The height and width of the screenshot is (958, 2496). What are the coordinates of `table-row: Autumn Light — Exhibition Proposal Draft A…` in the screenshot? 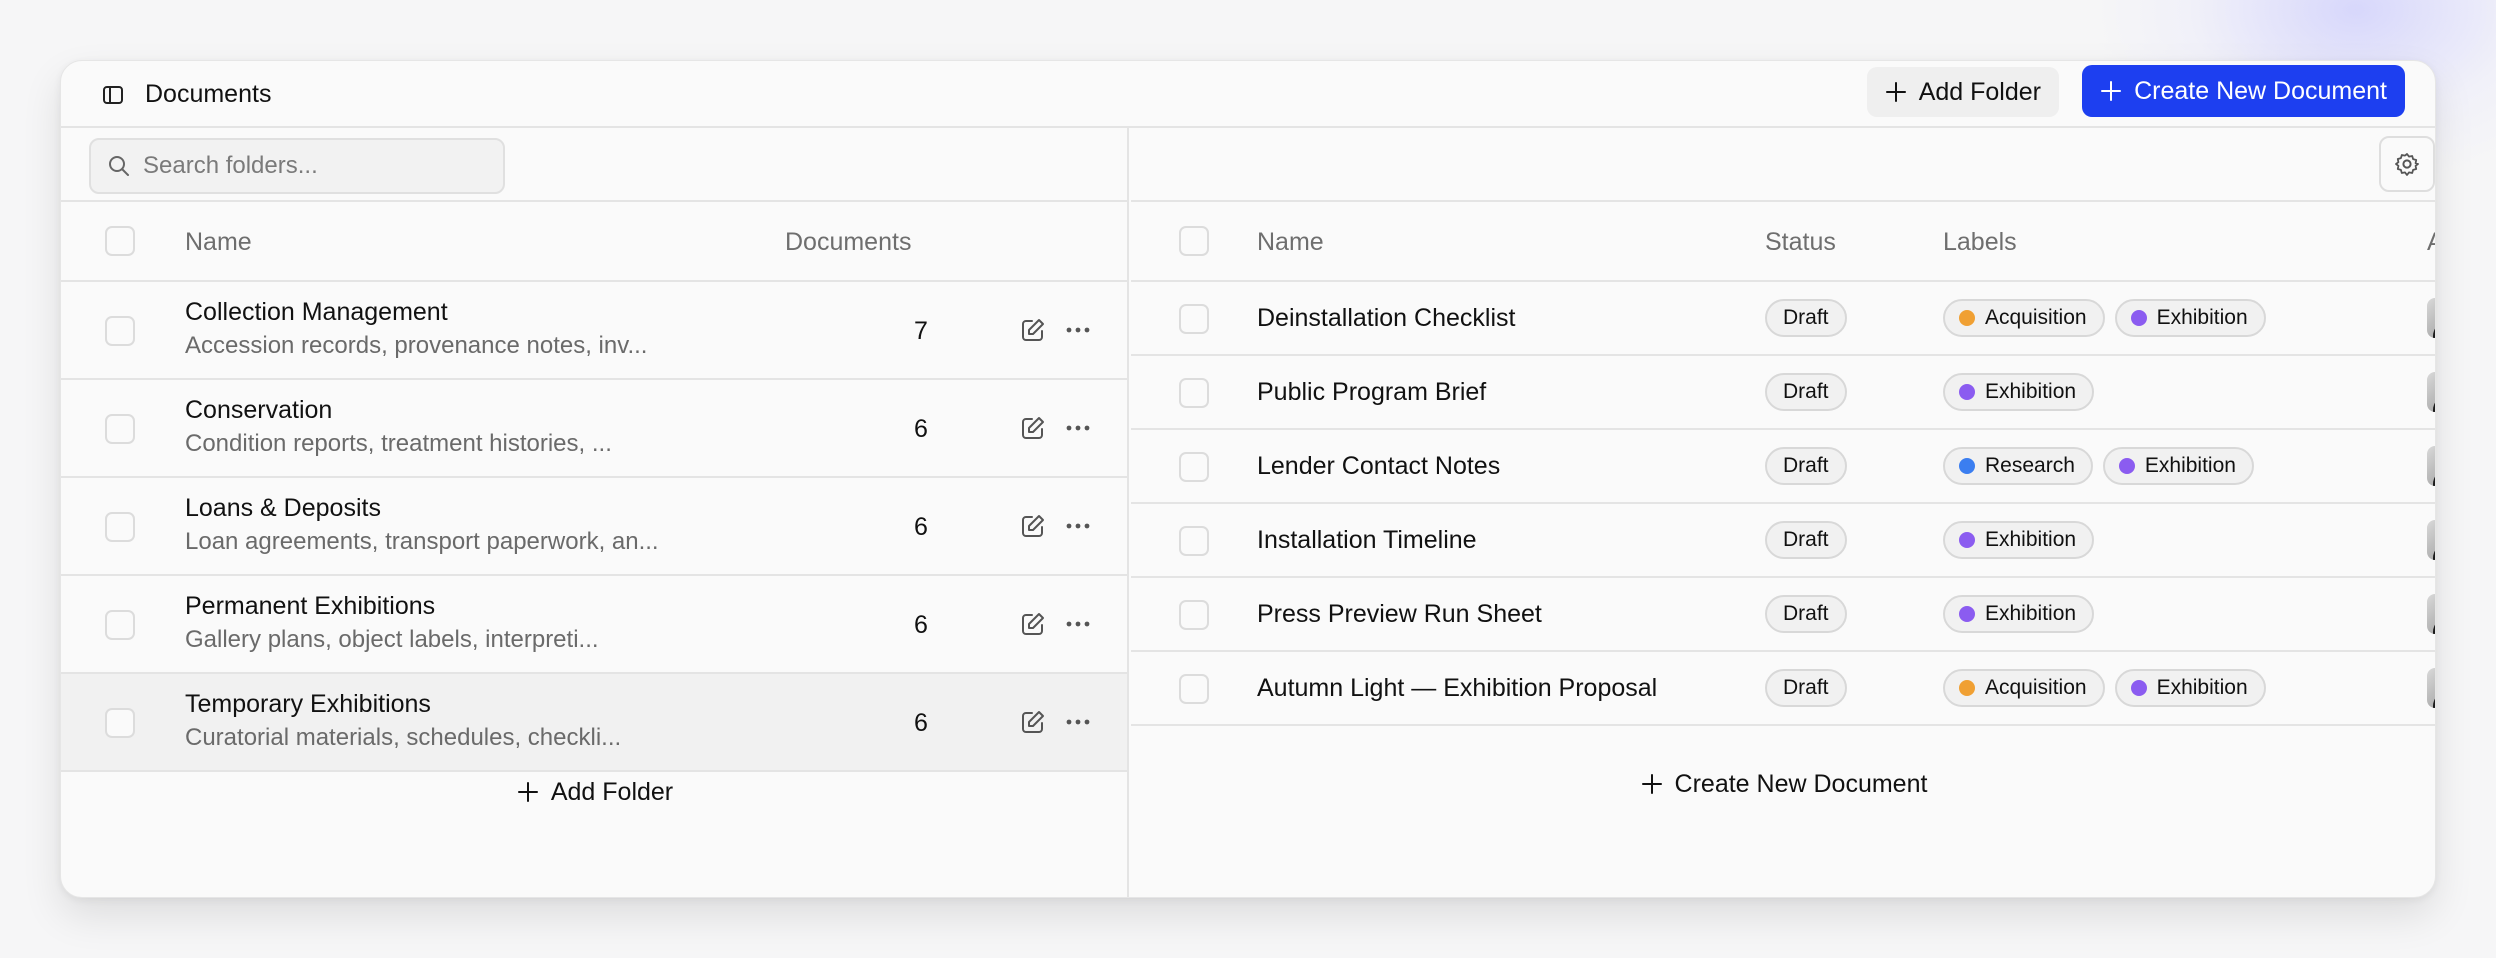 It's located at (1783, 689).